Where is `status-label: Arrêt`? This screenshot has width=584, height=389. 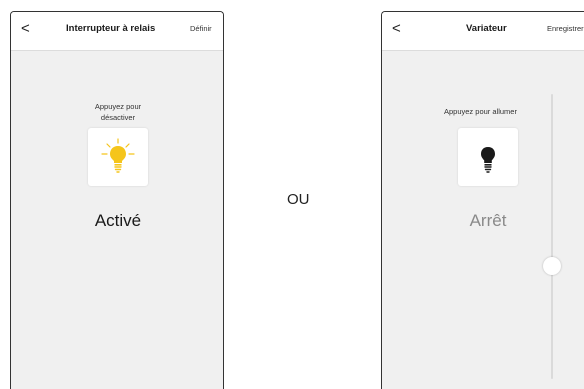 status-label: Arrêt is located at coordinates (488, 220).